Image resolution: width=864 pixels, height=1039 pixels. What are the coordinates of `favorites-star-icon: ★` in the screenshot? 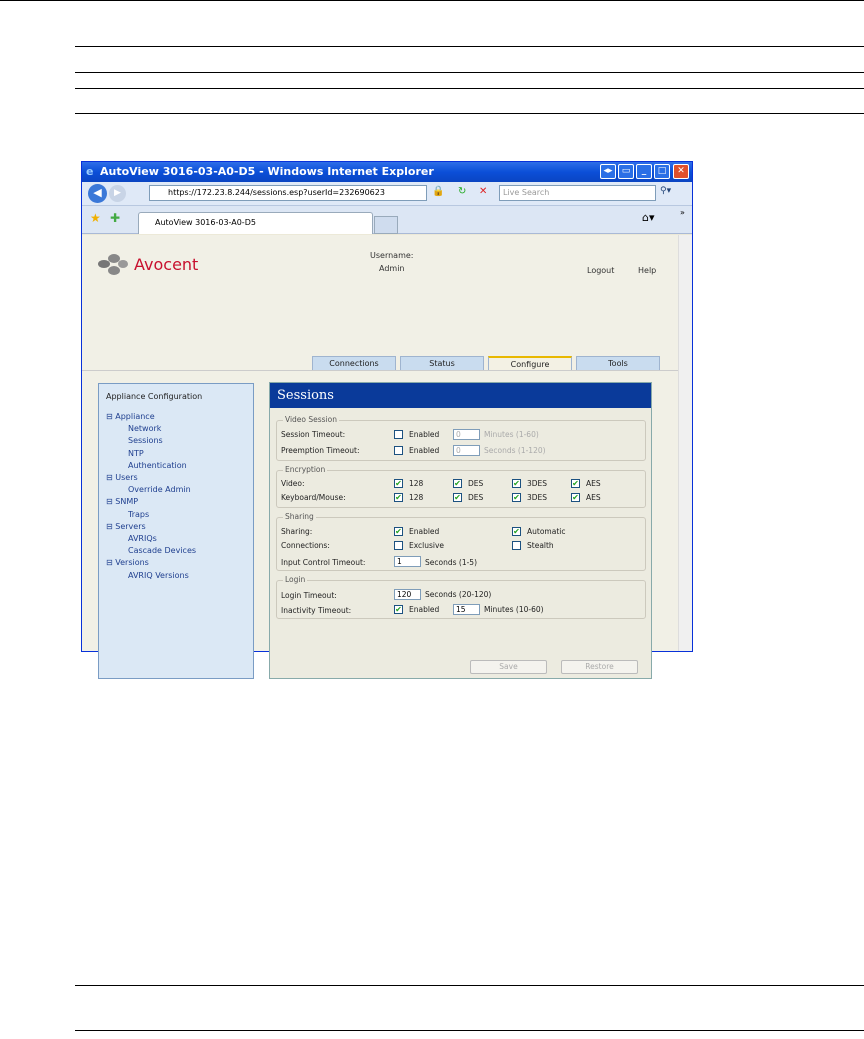 It's located at (95, 218).